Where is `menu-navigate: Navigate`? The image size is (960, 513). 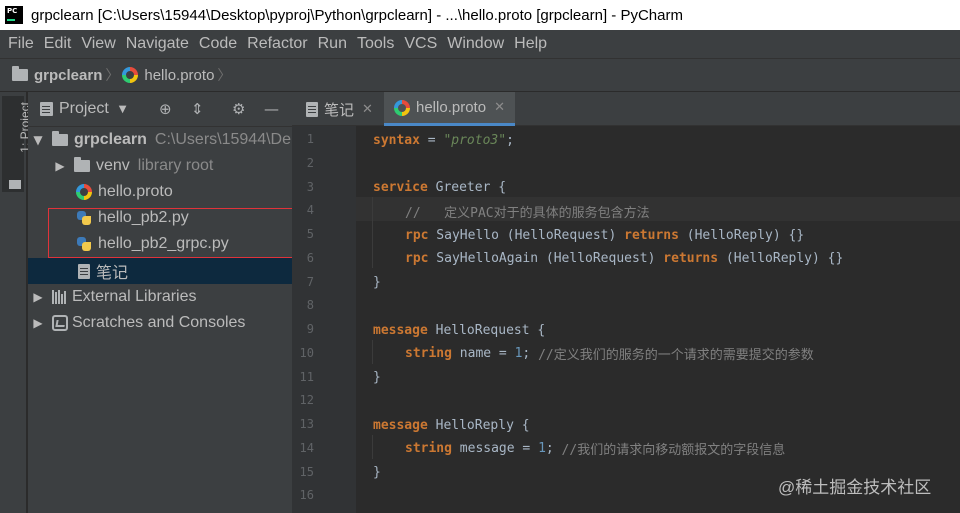
menu-navigate: Navigate is located at coordinates (157, 44).